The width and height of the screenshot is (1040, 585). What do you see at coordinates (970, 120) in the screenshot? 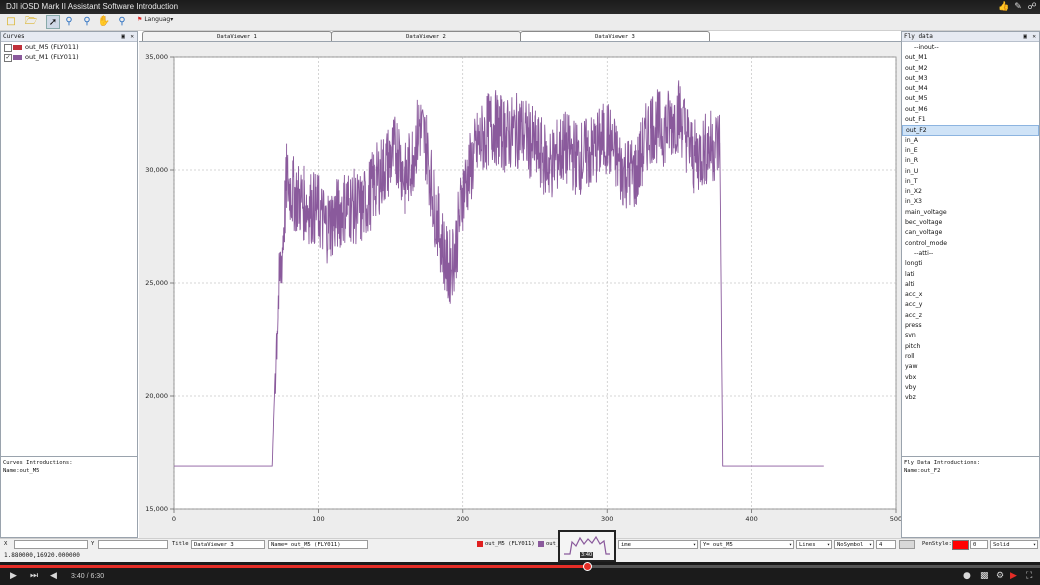
I see `fly-data-item: out_F1` at bounding box center [970, 120].